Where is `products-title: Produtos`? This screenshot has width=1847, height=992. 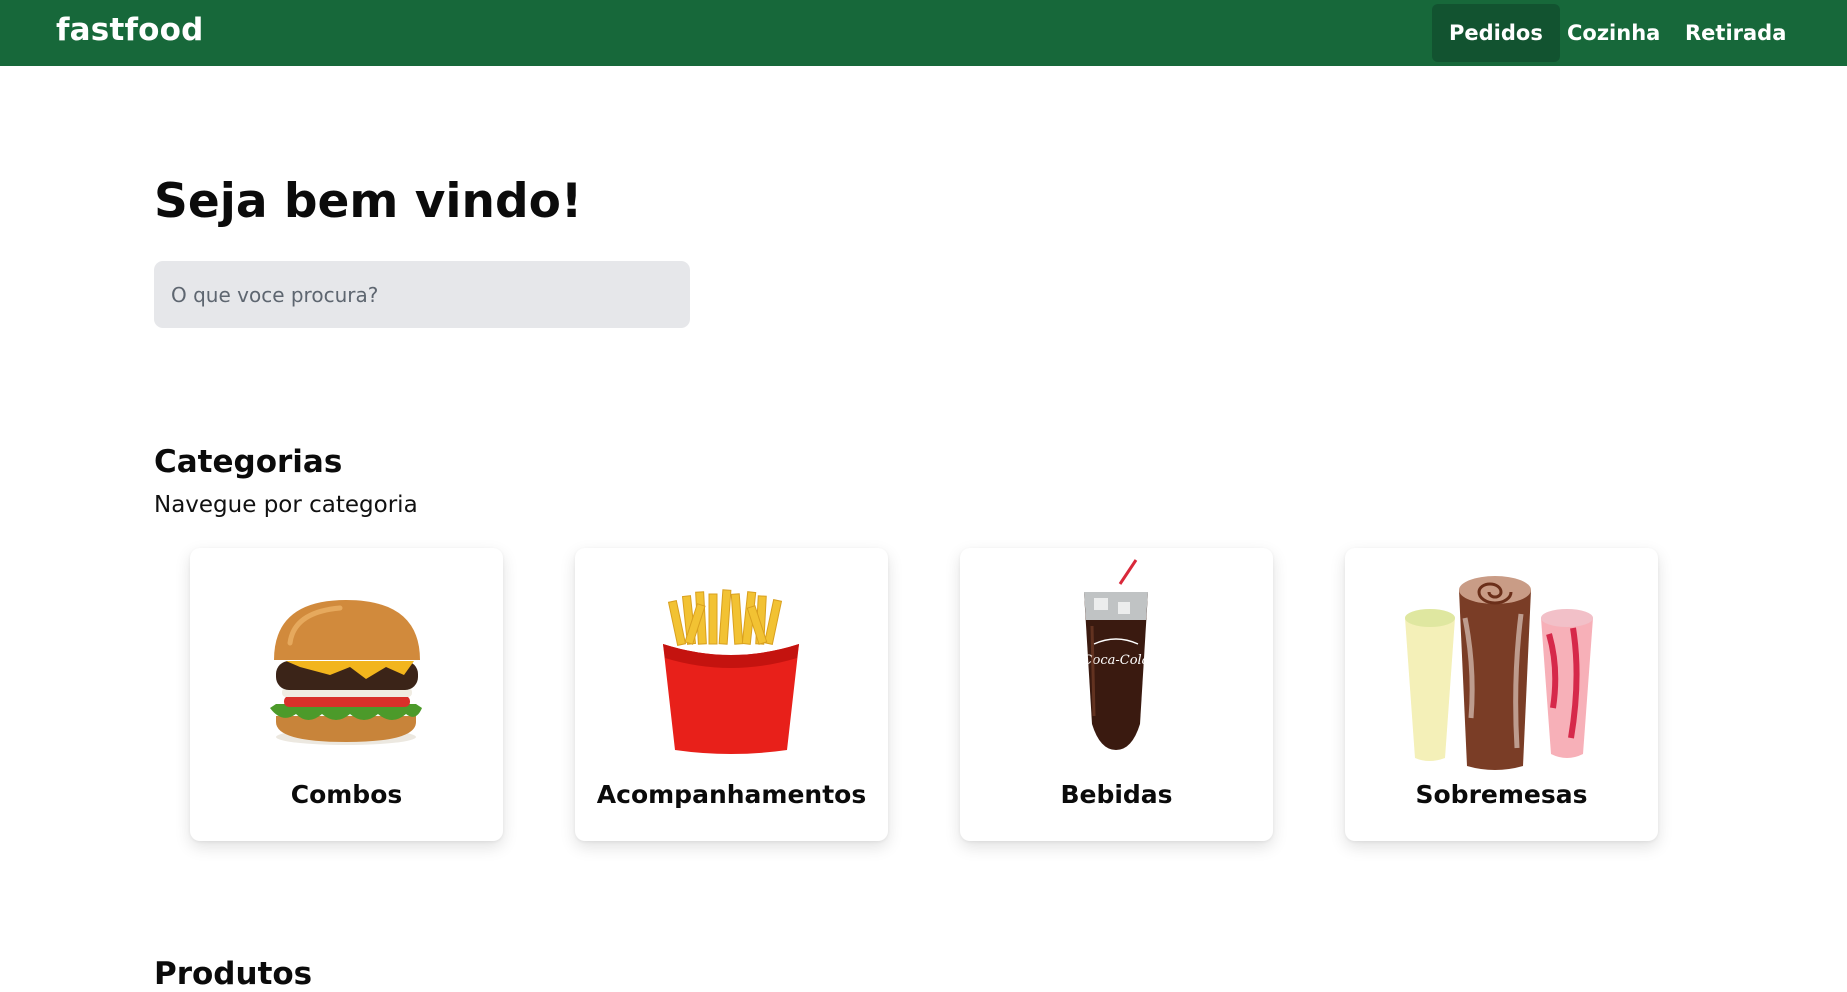
products-title: Produtos is located at coordinates (233, 974).